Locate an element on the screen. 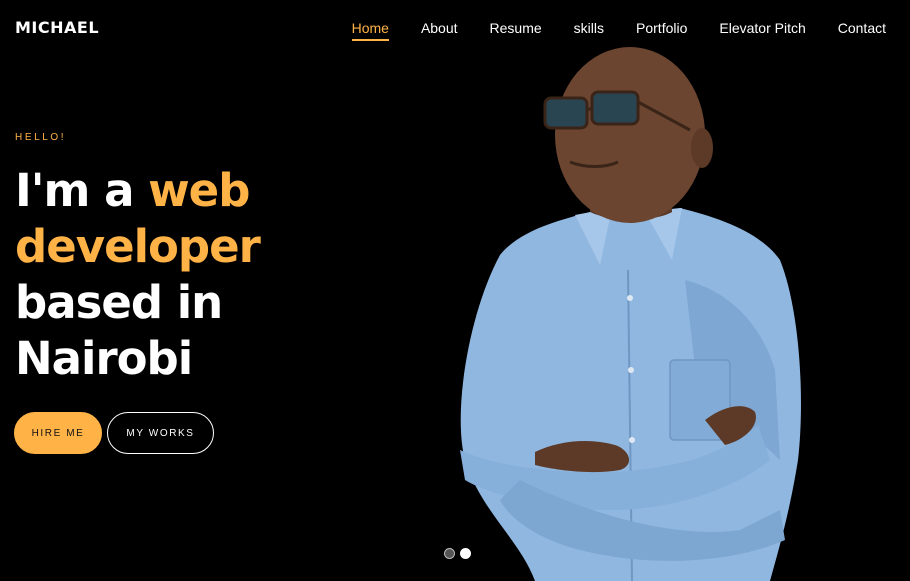 This screenshot has width=910, height=581. nav-portfolio: Portfolio is located at coordinates (661, 30).